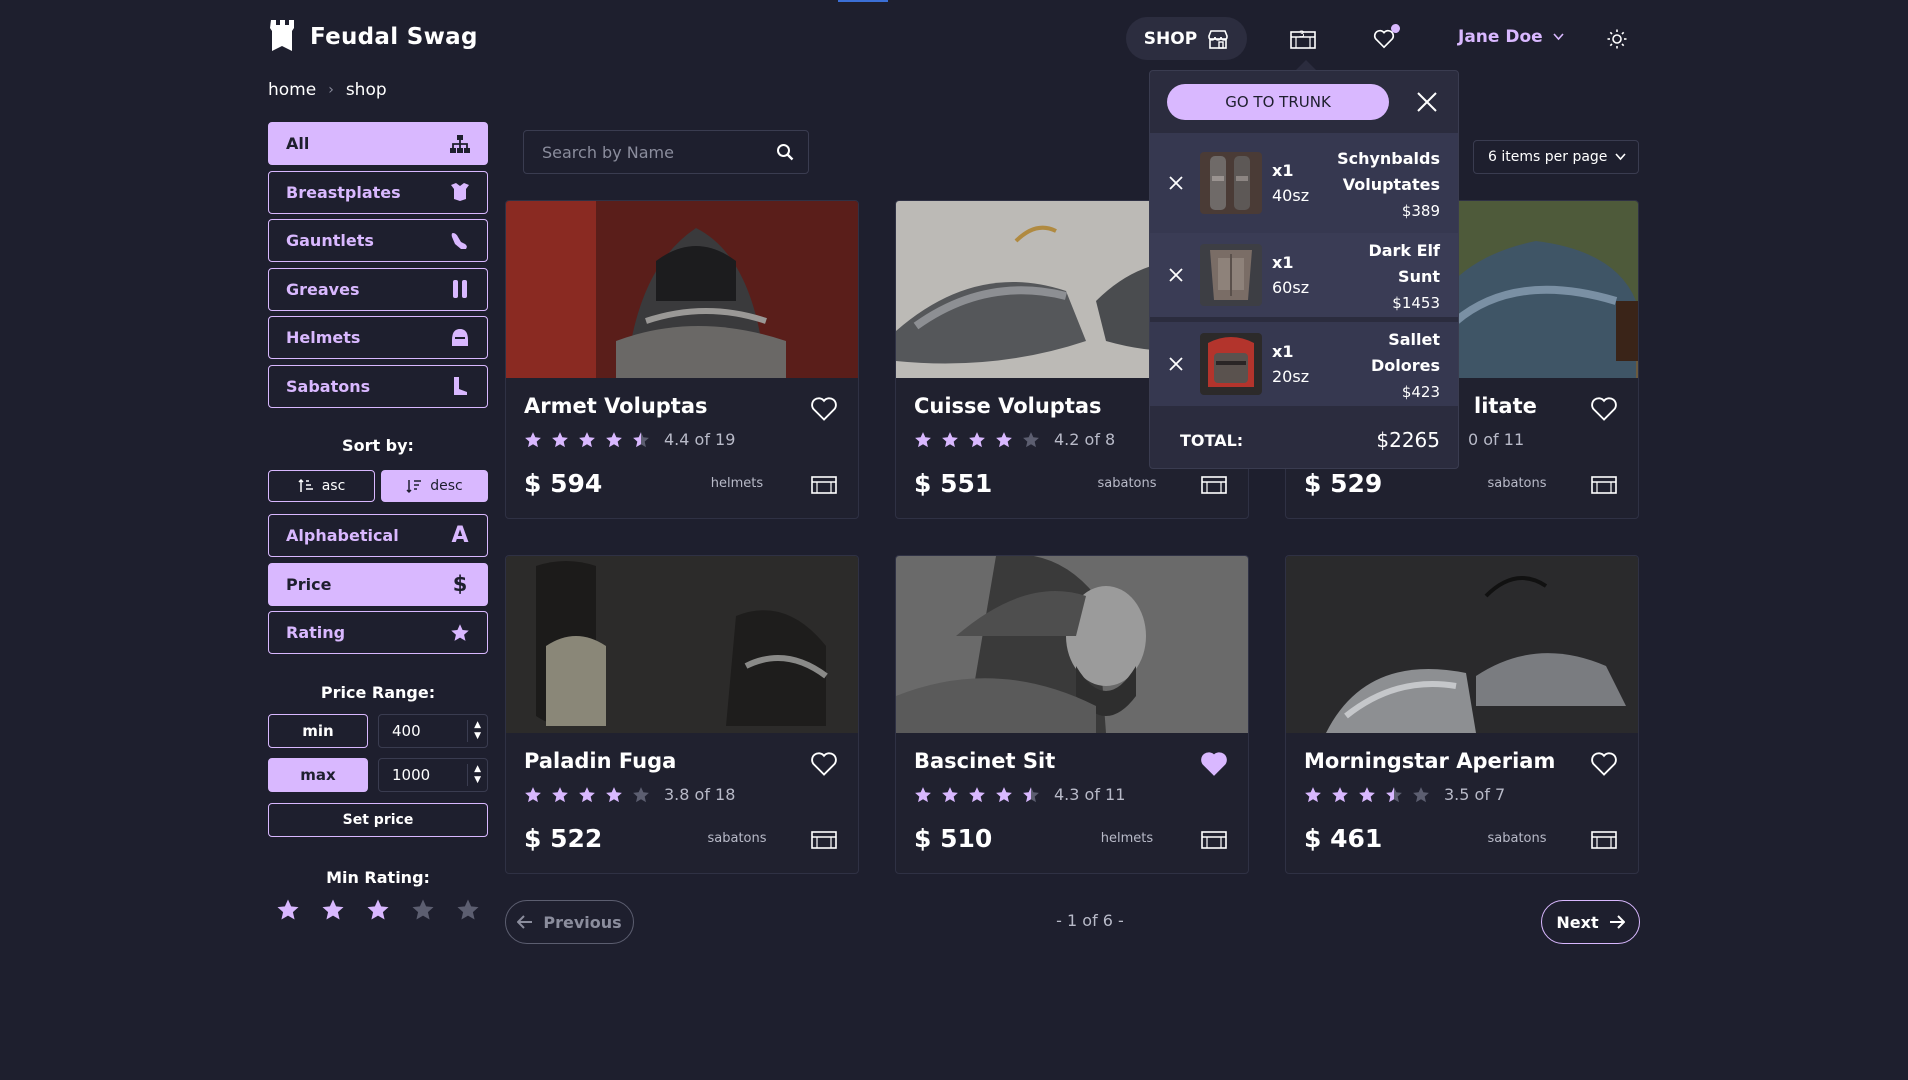 The height and width of the screenshot is (1080, 1908). I want to click on card-footer: $ 529 sabatons, so click(1461, 483).